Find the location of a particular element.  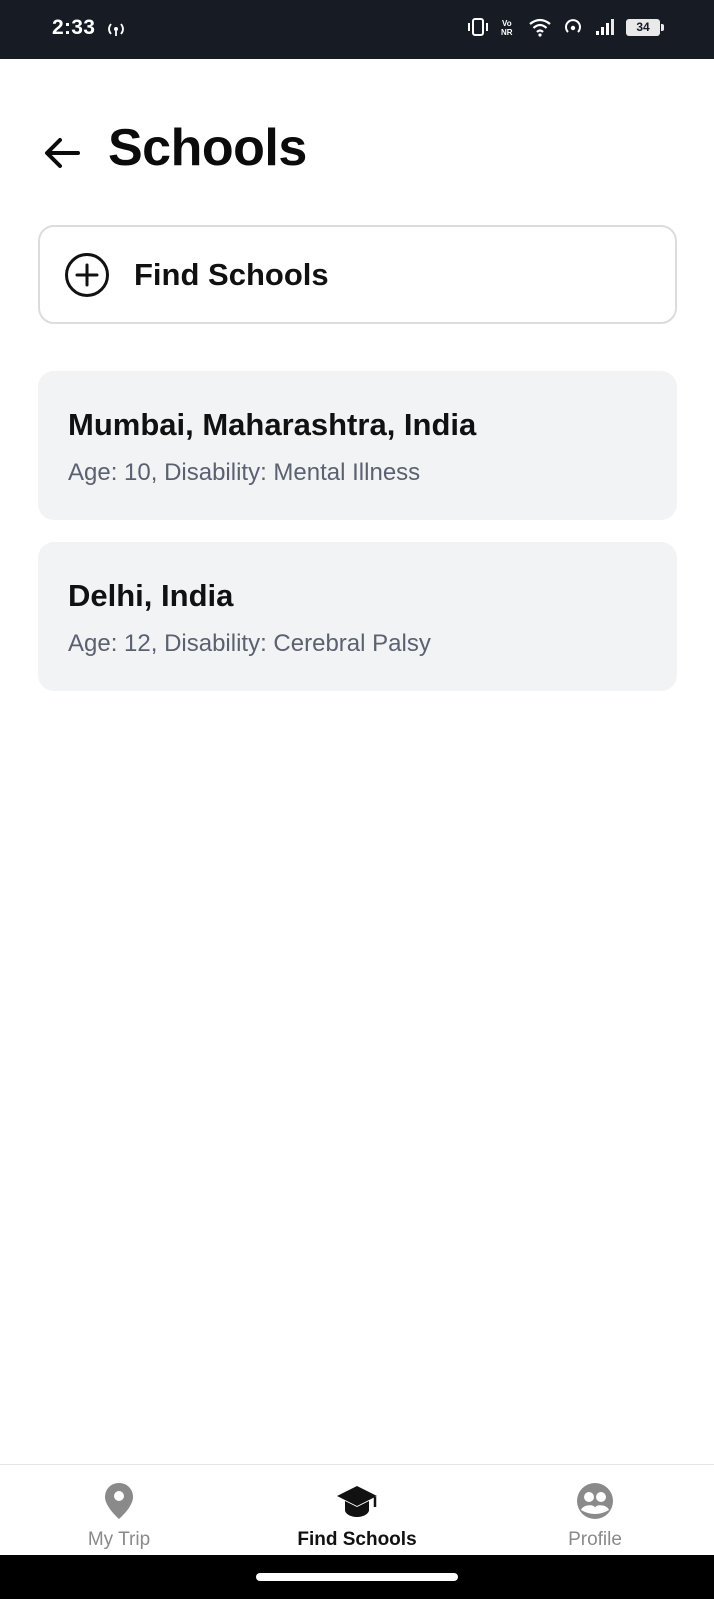

nav-item-my-trip: My Trip is located at coordinates (119, 1510).